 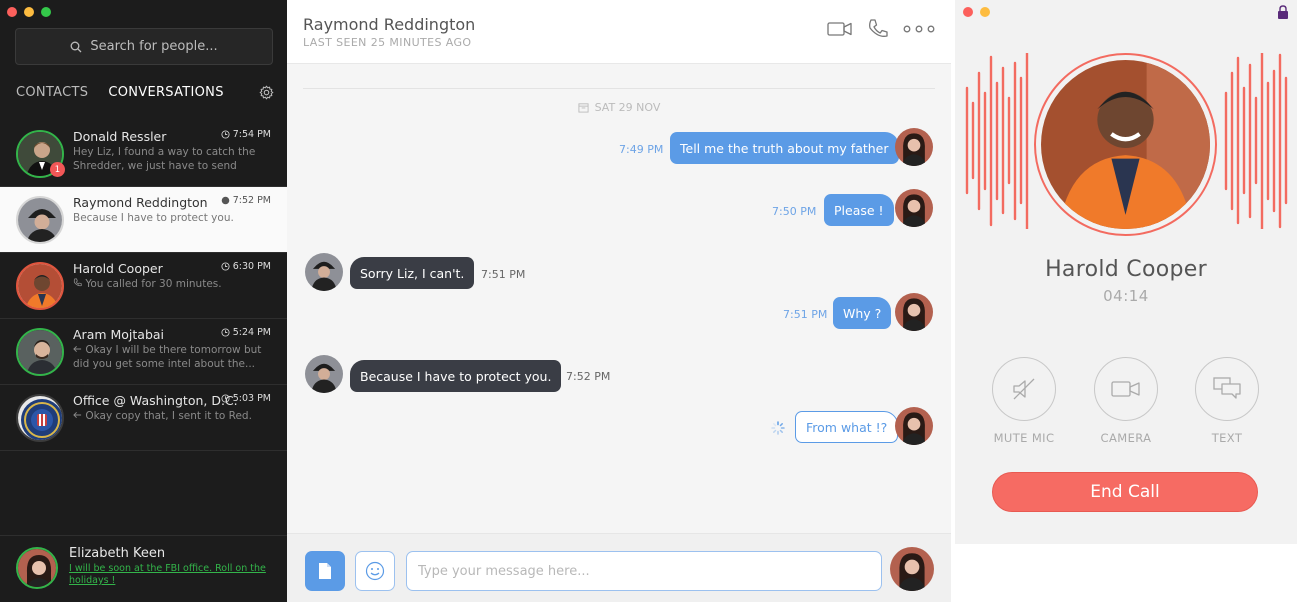 I want to click on end-call-button: End Call, so click(x=1125, y=492).